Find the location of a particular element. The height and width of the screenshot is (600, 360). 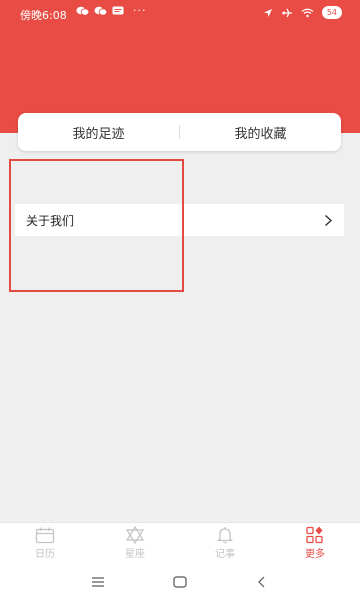

nav-item-notes: 记事 is located at coordinates (225, 543).